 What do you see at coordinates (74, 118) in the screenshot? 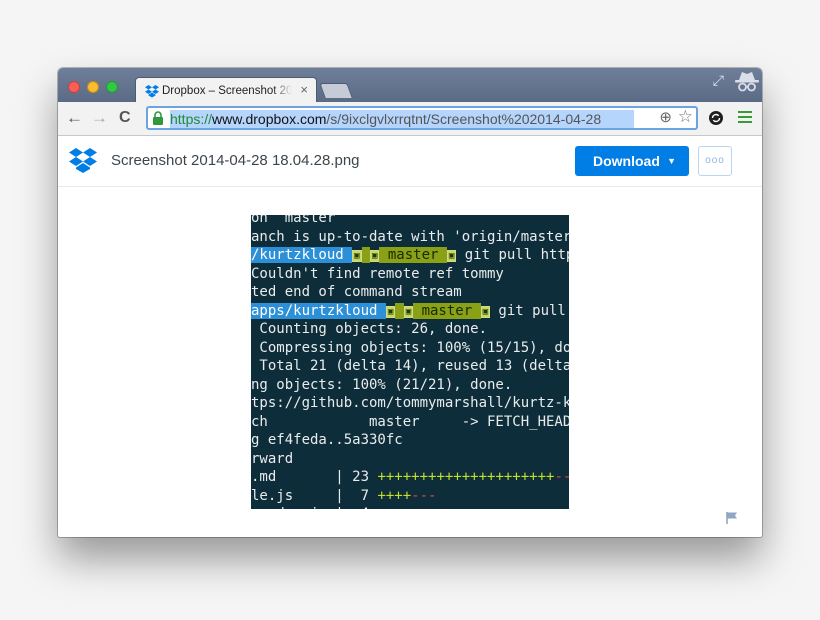
I see `back-icon: ←` at bounding box center [74, 118].